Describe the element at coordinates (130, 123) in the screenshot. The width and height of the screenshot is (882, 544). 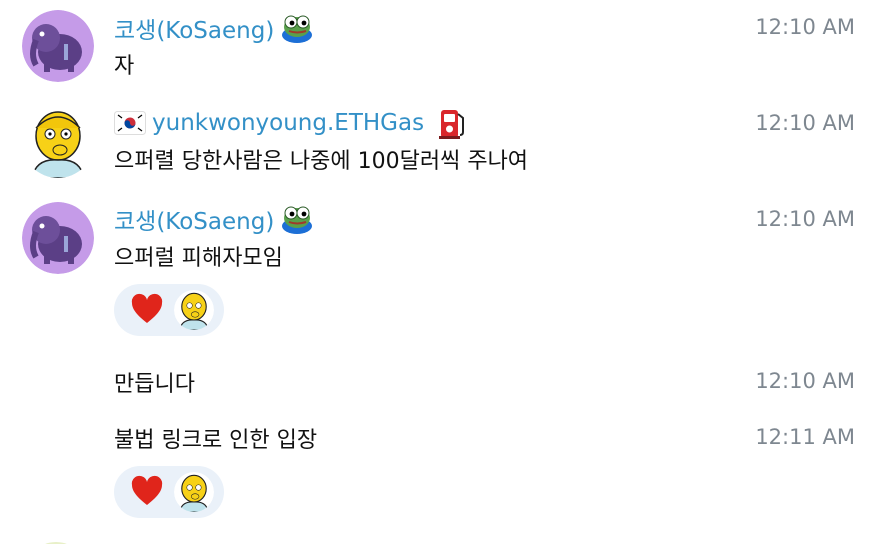
I see `korea-flag-icon` at that location.